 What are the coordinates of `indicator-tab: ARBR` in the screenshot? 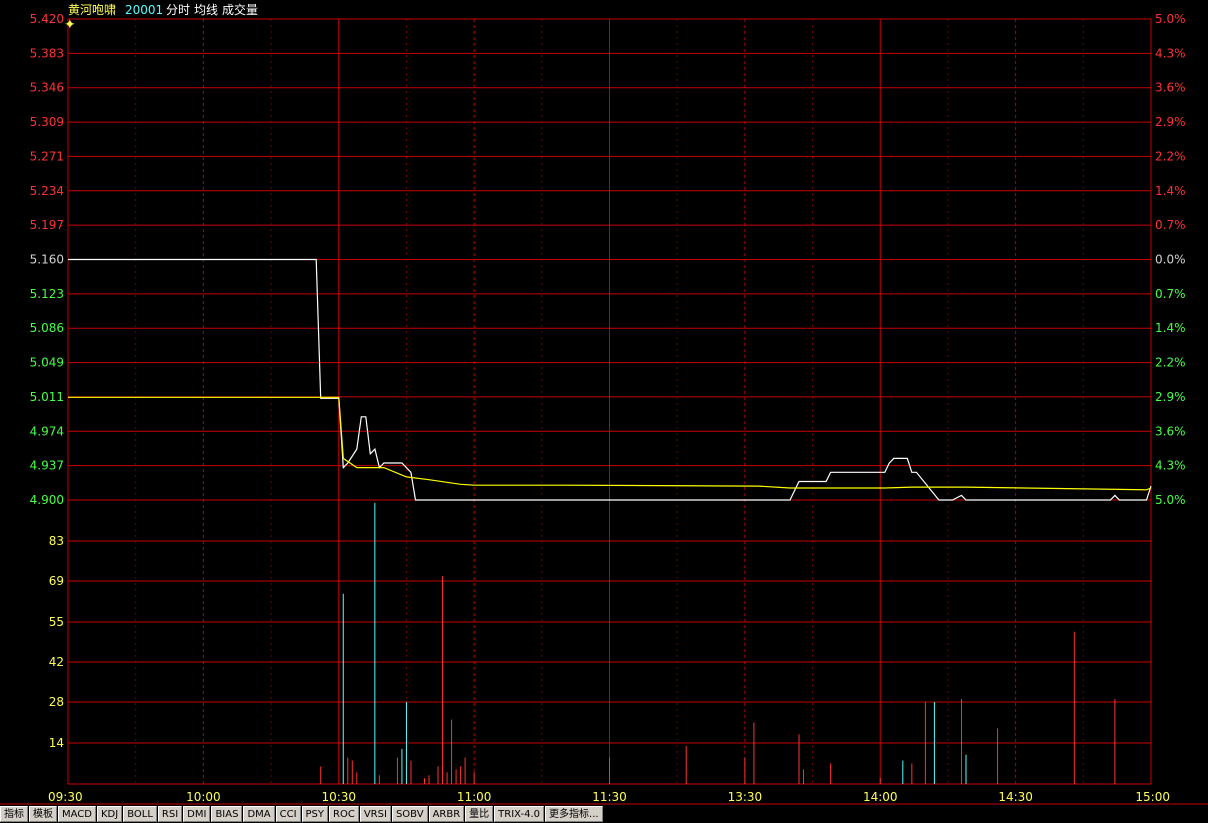 It's located at (446, 814).